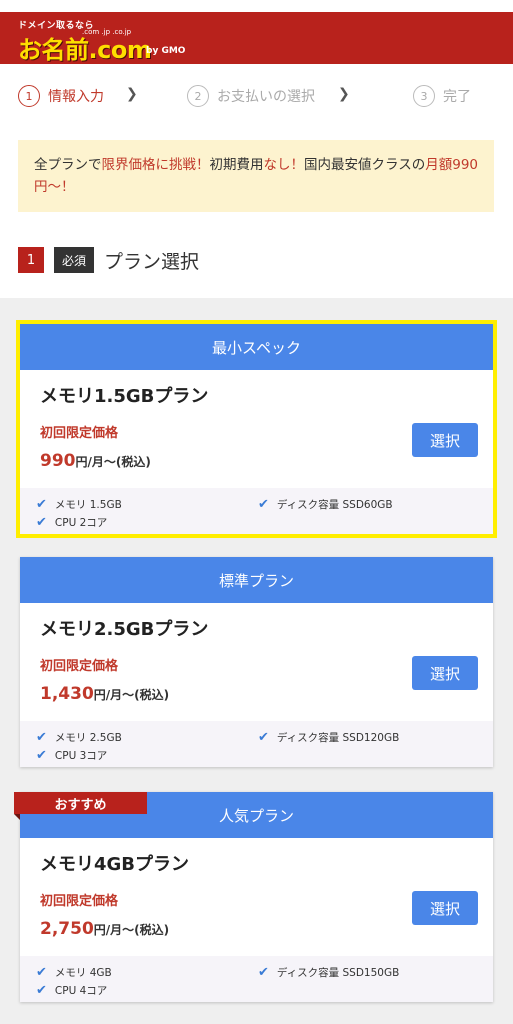 This screenshot has width=513, height=1024. I want to click on site-logo: ドメイン取るなら お名前.com .com .jp .co.jp by GMO, so click(103, 41).